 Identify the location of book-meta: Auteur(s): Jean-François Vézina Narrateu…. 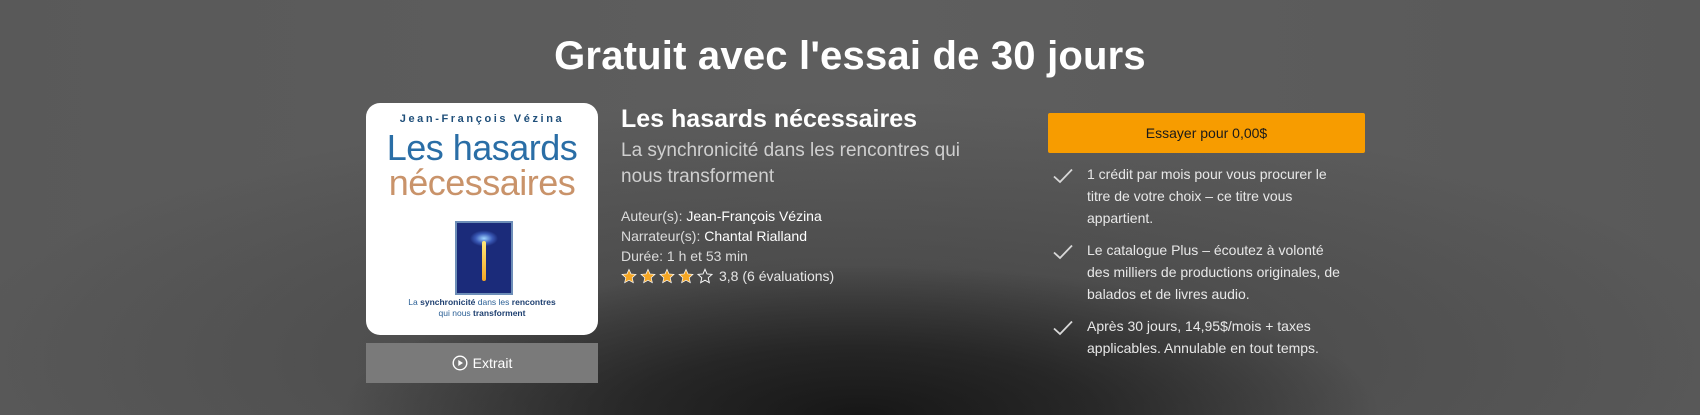
(811, 246).